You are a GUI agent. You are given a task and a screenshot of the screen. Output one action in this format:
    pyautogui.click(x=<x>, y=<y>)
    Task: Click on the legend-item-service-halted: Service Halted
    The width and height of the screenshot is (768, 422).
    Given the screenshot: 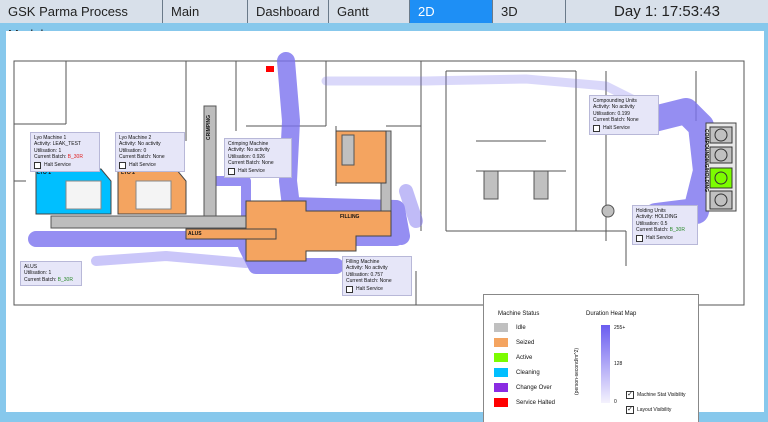 What is the action you would take?
    pyautogui.click(x=524, y=402)
    